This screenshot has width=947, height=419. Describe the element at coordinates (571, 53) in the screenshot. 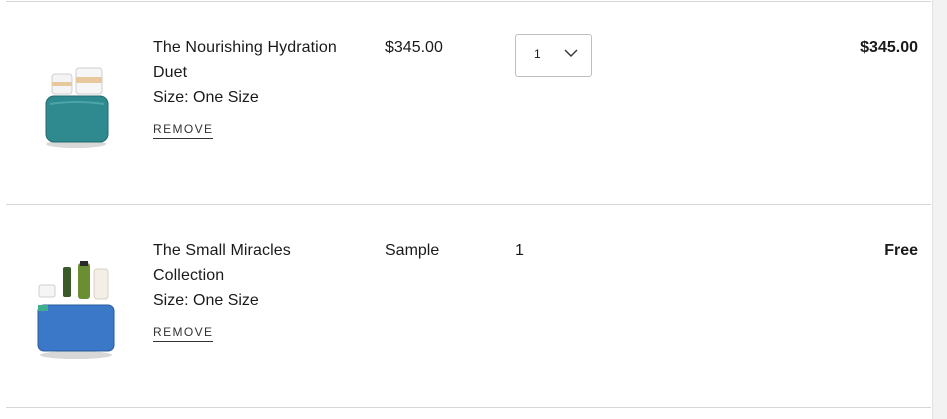

I see `chevron-down-icon` at that location.